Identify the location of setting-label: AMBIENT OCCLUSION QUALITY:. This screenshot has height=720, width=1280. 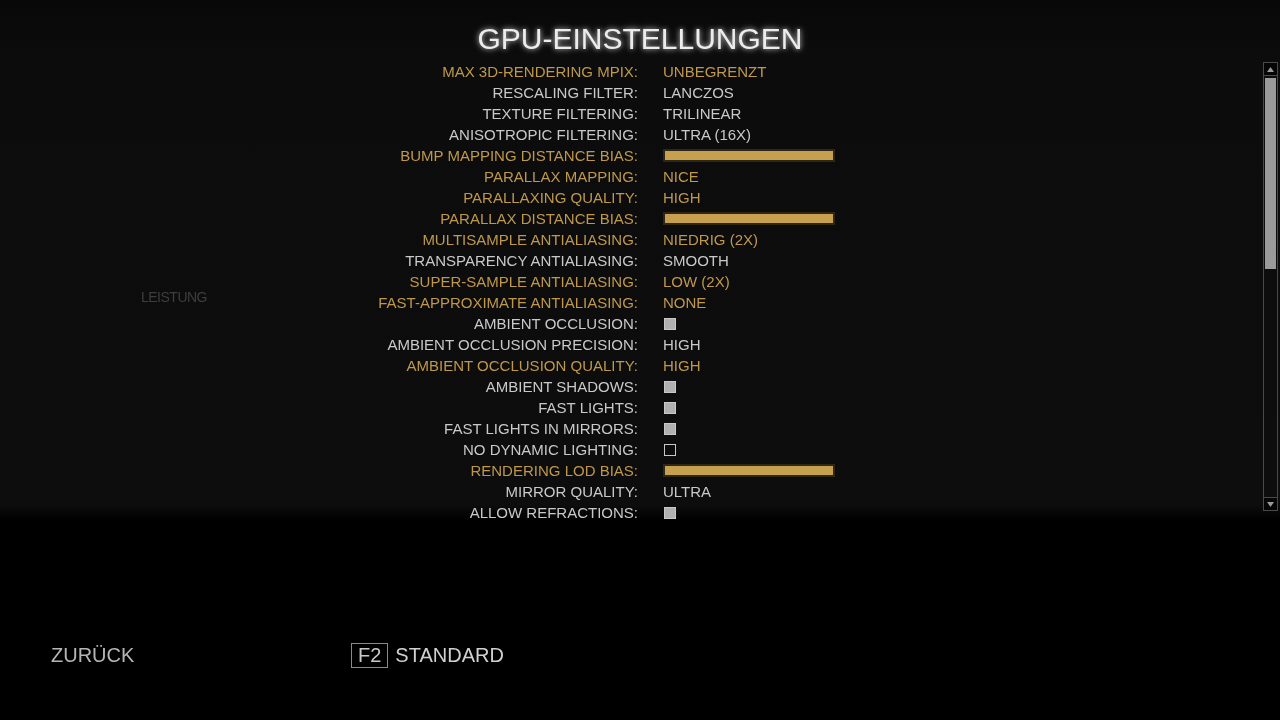
(522, 365).